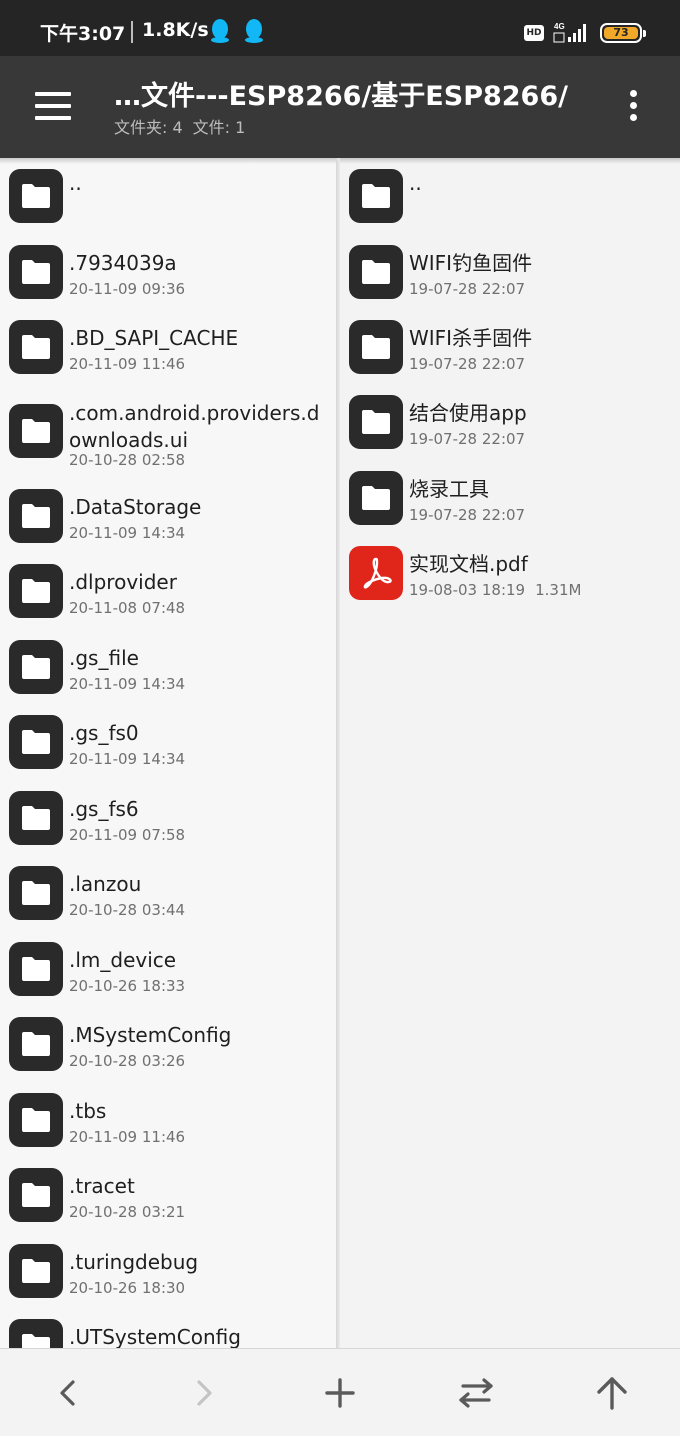 This screenshot has height=1436, width=680. What do you see at coordinates (154, 338) in the screenshot?
I see `item-name: .BD_SAPI_CACHE` at bounding box center [154, 338].